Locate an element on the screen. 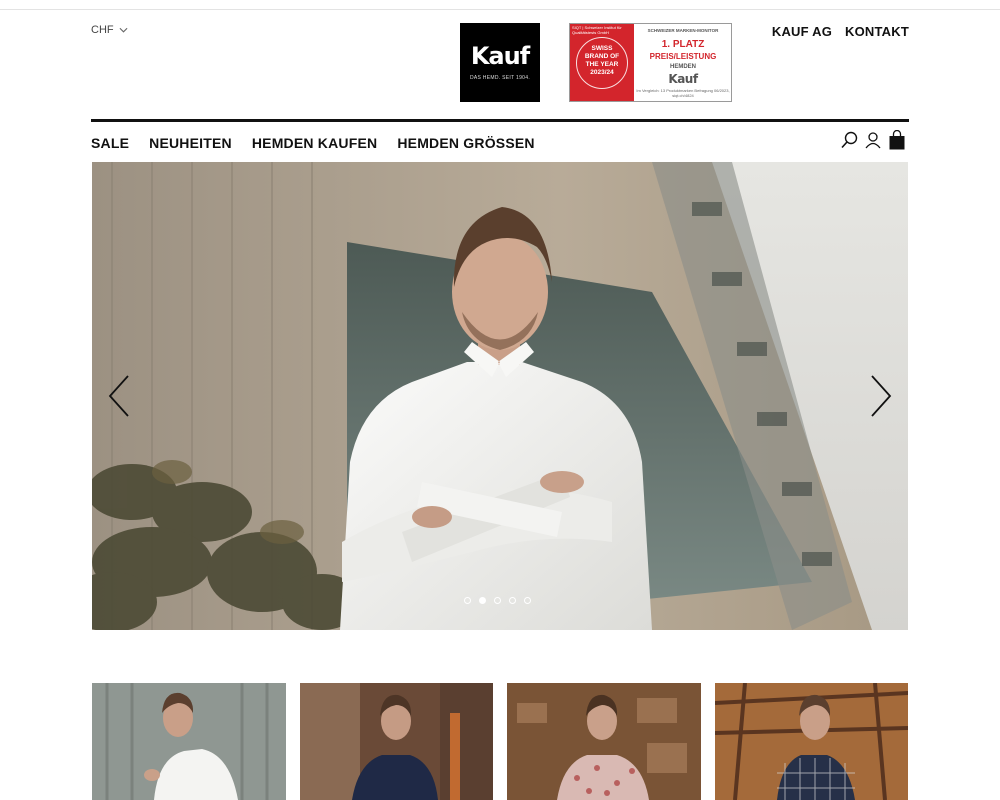  award-seal-line: SWISS is located at coordinates (602, 48).